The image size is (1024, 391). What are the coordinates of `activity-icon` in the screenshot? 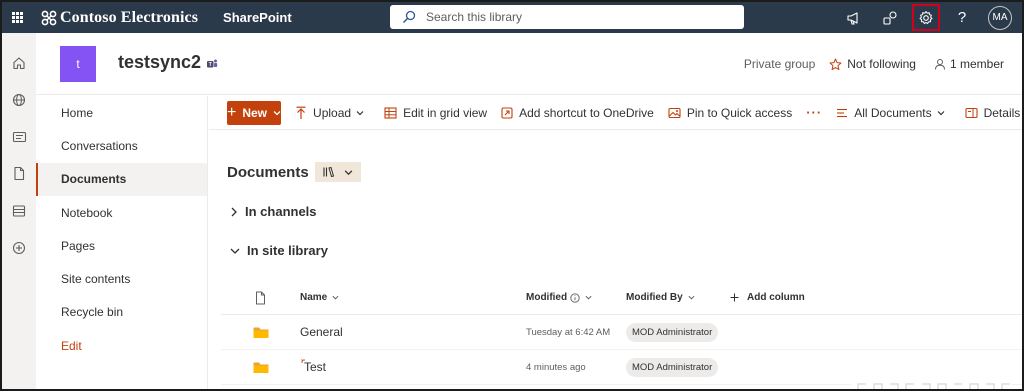 It's located at (890, 17).